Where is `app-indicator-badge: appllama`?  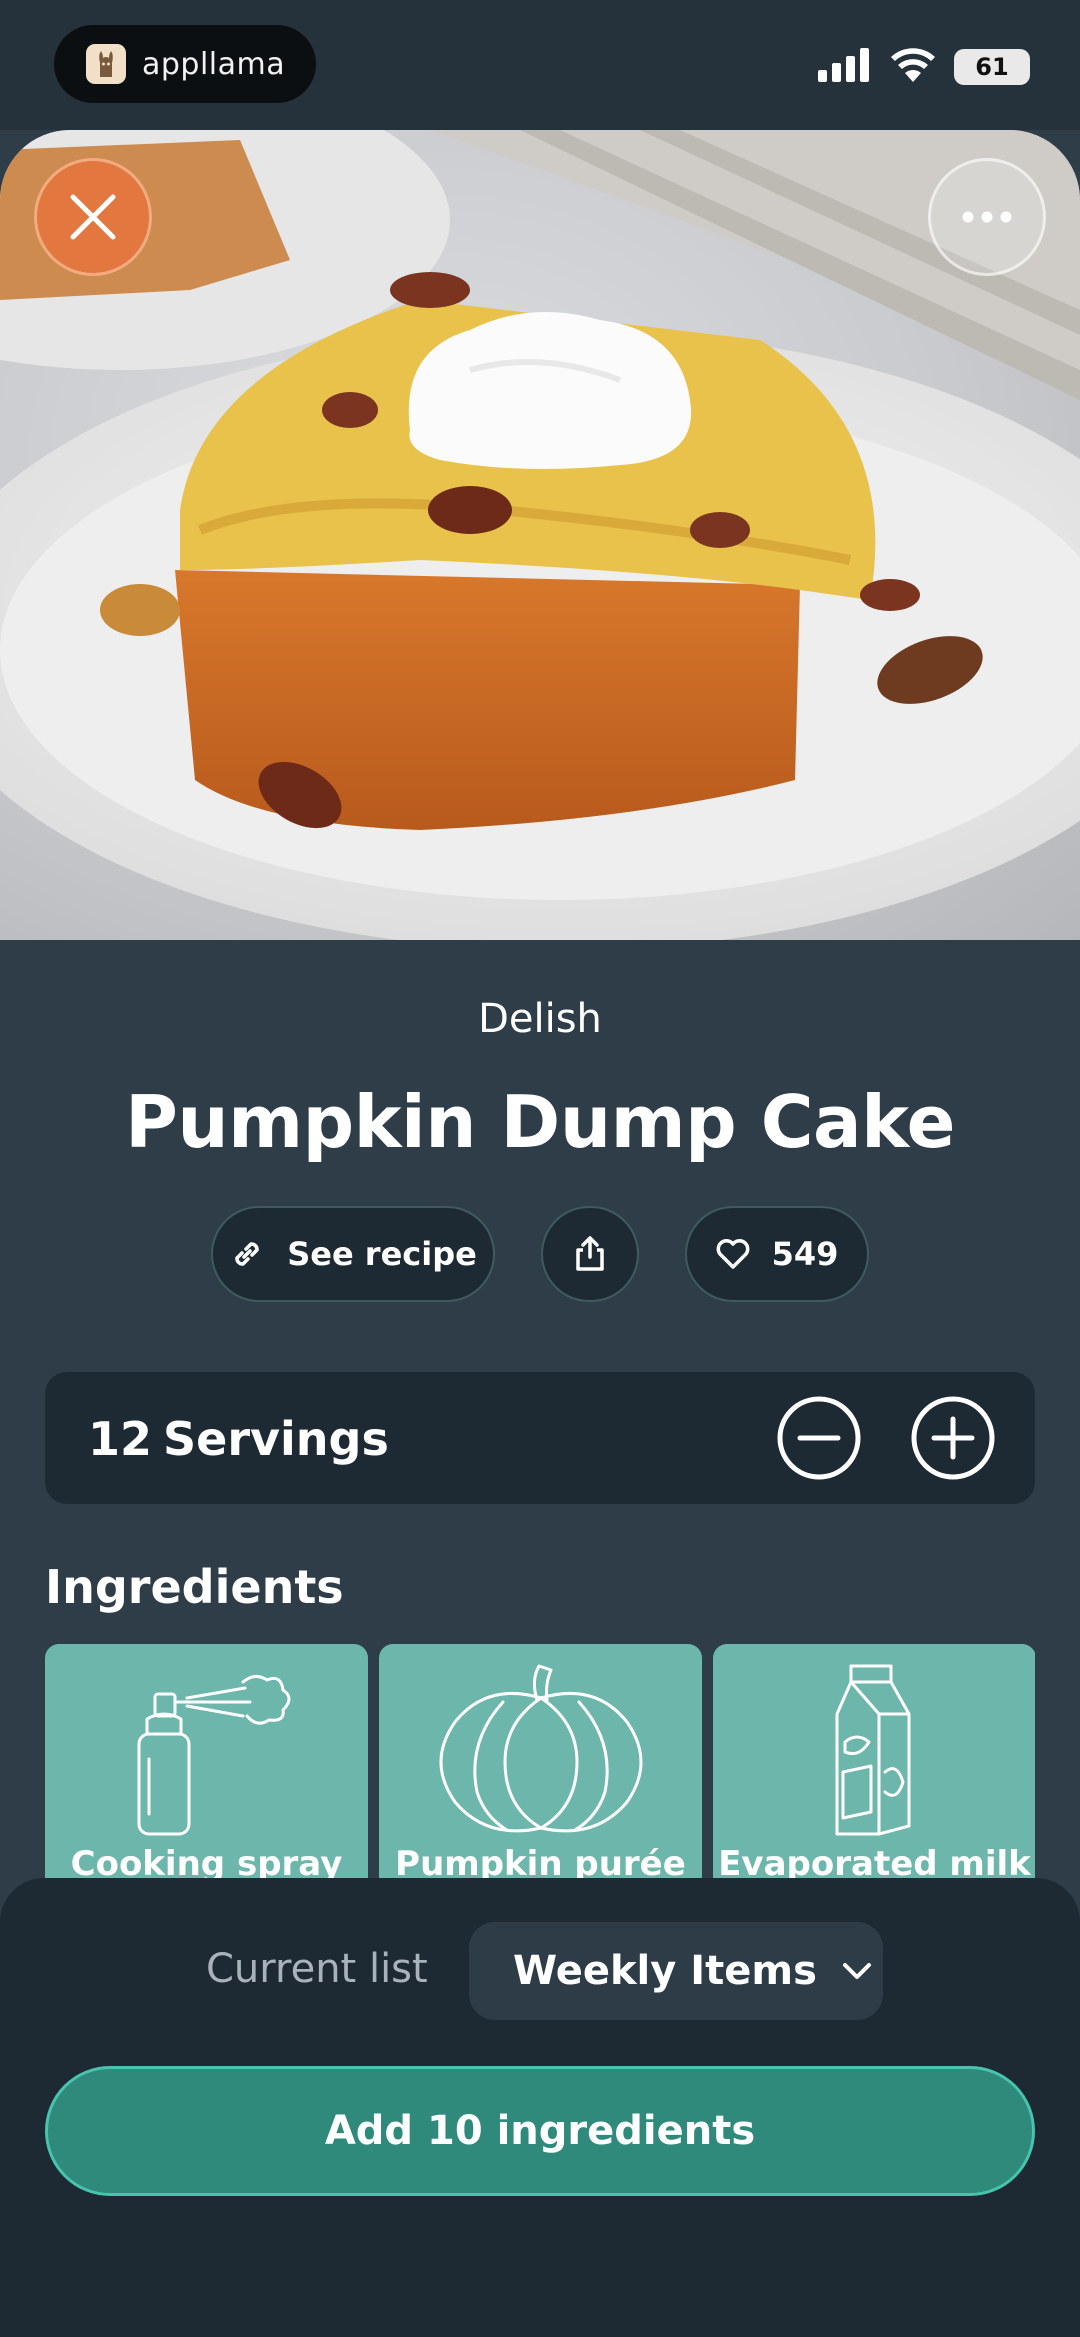
app-indicator-badge: appllama is located at coordinates (185, 64).